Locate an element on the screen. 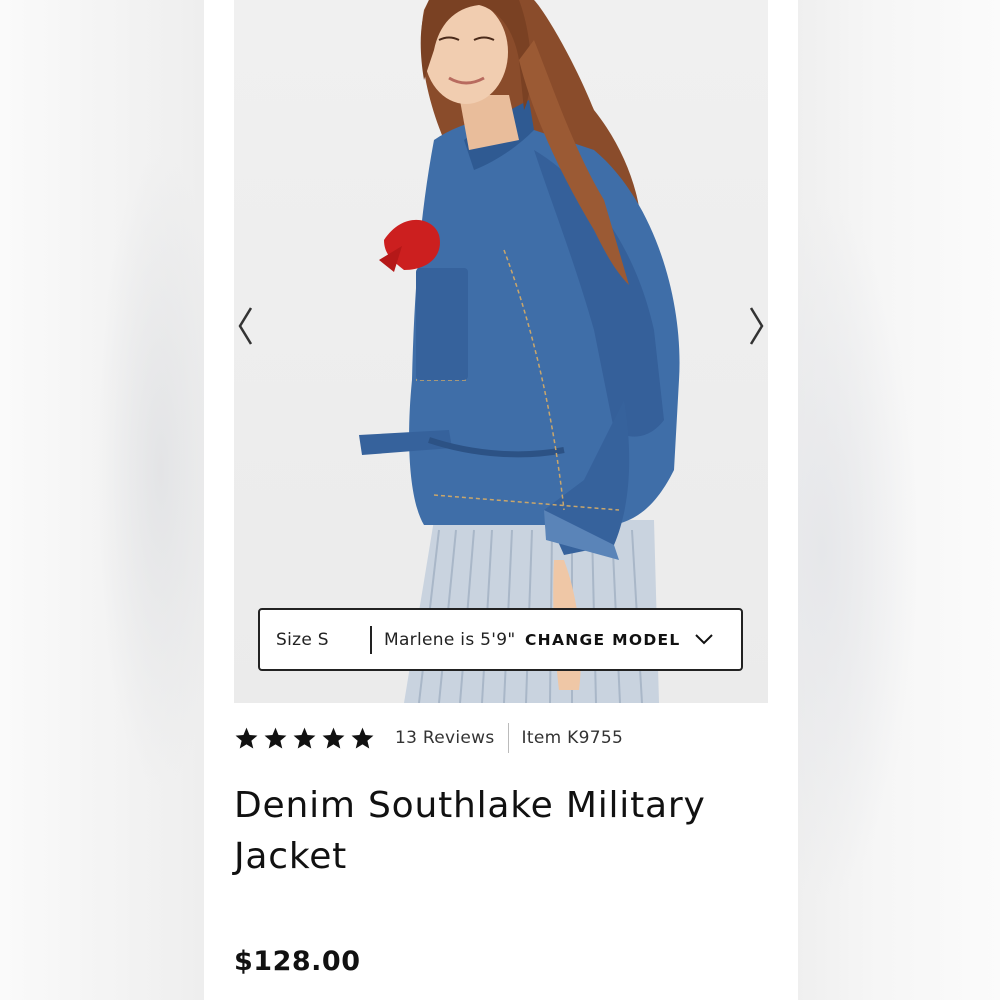 This screenshot has height=1000, width=1000. item-number: Item K9755 is located at coordinates (572, 738).